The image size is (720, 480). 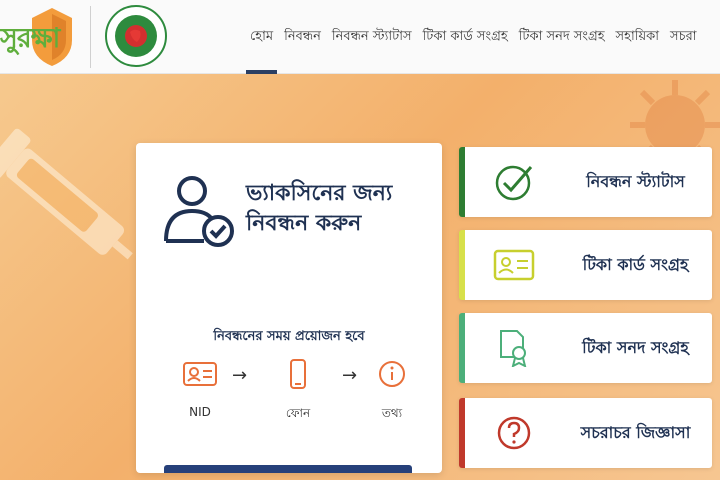 I want to click on nav-item-vaccine-certificate: টিকা সনদ সংগ্রহ, so click(x=562, y=37).